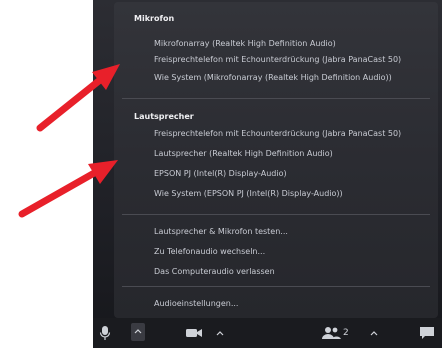 The image size is (442, 348). Describe the element at coordinates (331, 333) in the screenshot. I see `participants-icon` at that location.